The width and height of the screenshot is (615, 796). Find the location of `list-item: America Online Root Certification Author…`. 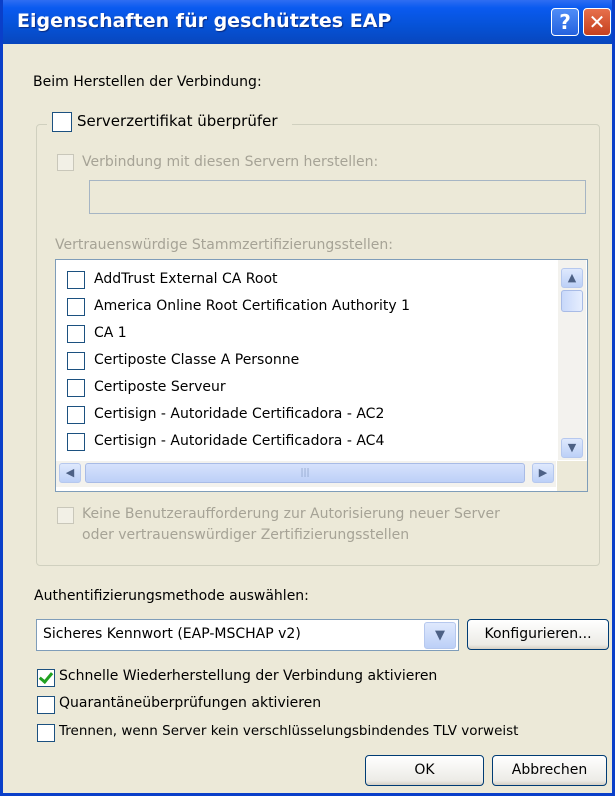

list-item: America Online Root Certification Author… is located at coordinates (306, 308).